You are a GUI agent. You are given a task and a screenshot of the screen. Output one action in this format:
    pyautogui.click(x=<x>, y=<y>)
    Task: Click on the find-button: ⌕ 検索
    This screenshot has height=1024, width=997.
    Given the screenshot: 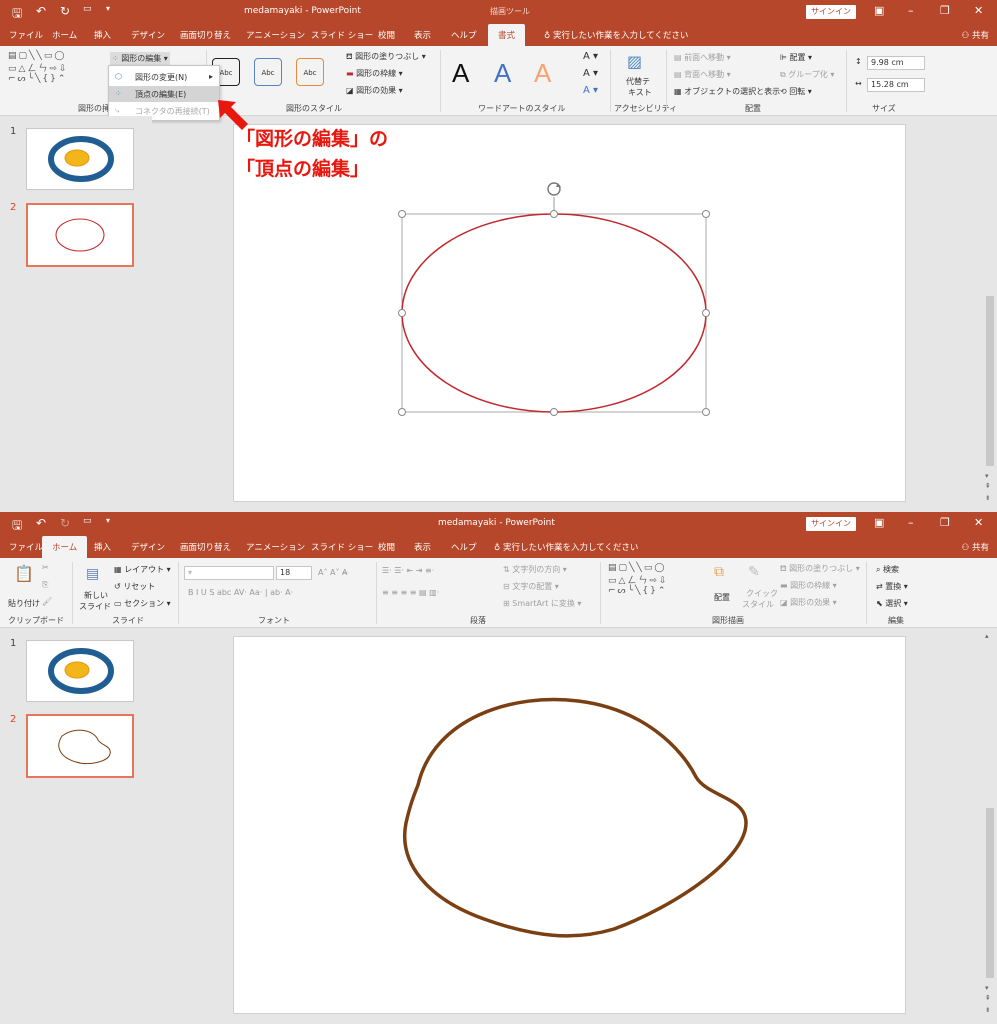 What is the action you would take?
    pyautogui.click(x=887, y=569)
    